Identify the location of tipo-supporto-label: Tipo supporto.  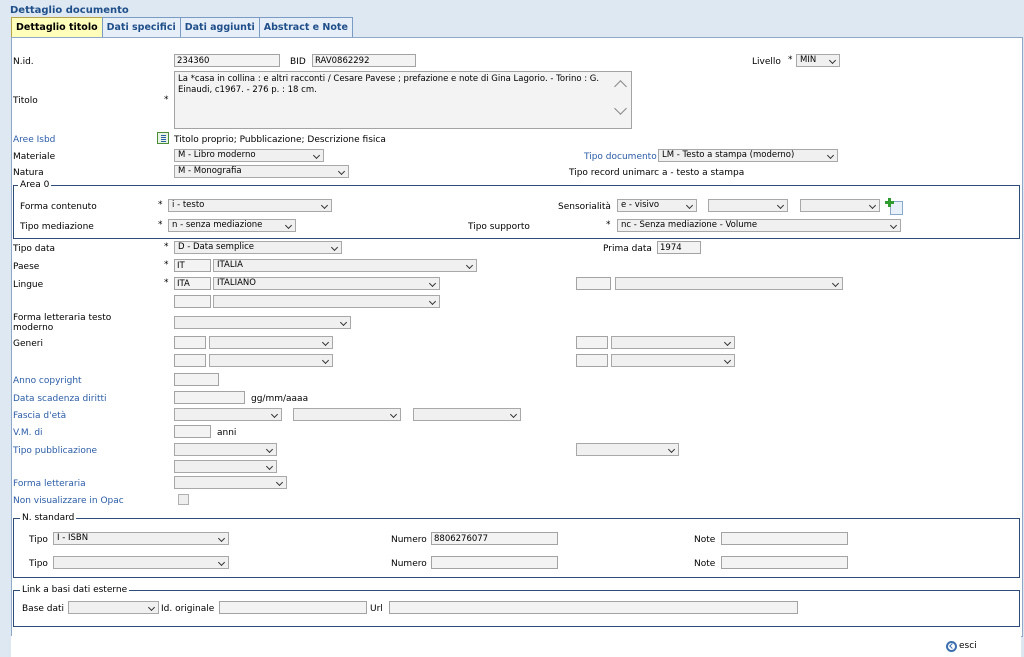
(499, 227).